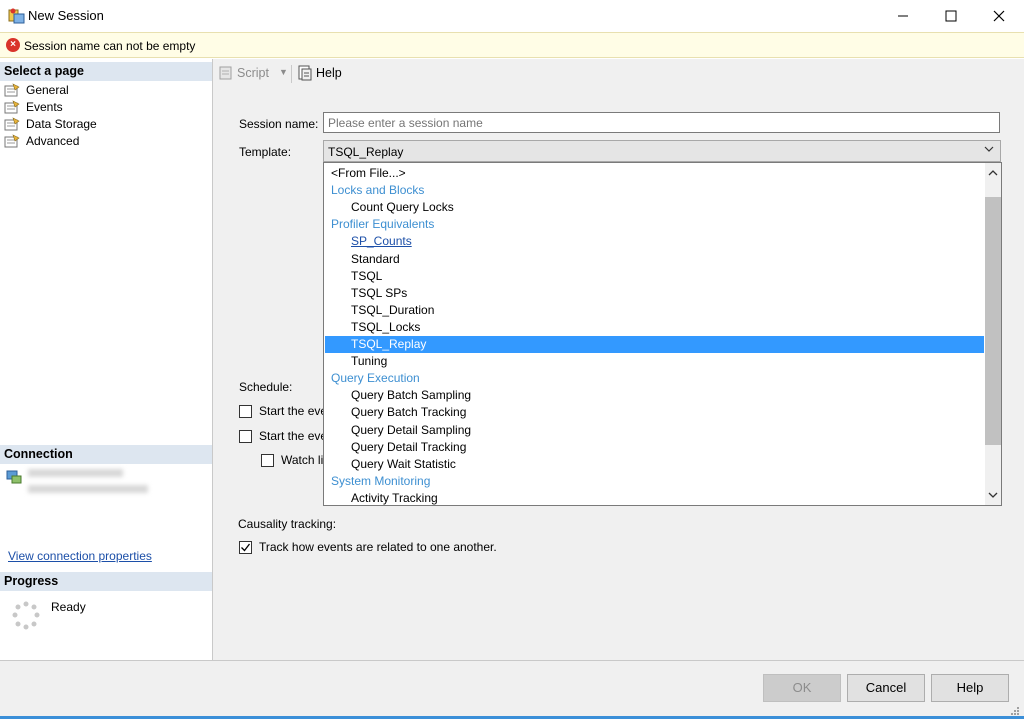  I want to click on dropdown-option-label: Query Execution, so click(375, 378).